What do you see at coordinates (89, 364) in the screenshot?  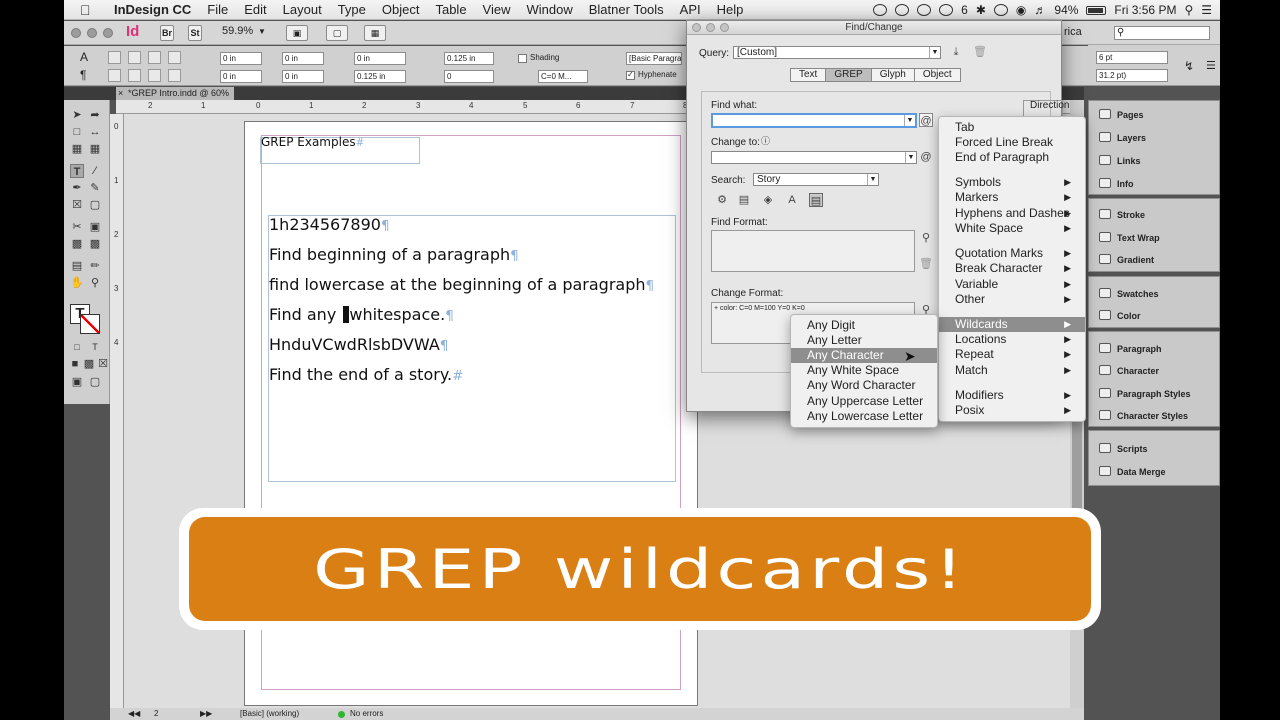 I see `apply-gradient-icon: ▩` at bounding box center [89, 364].